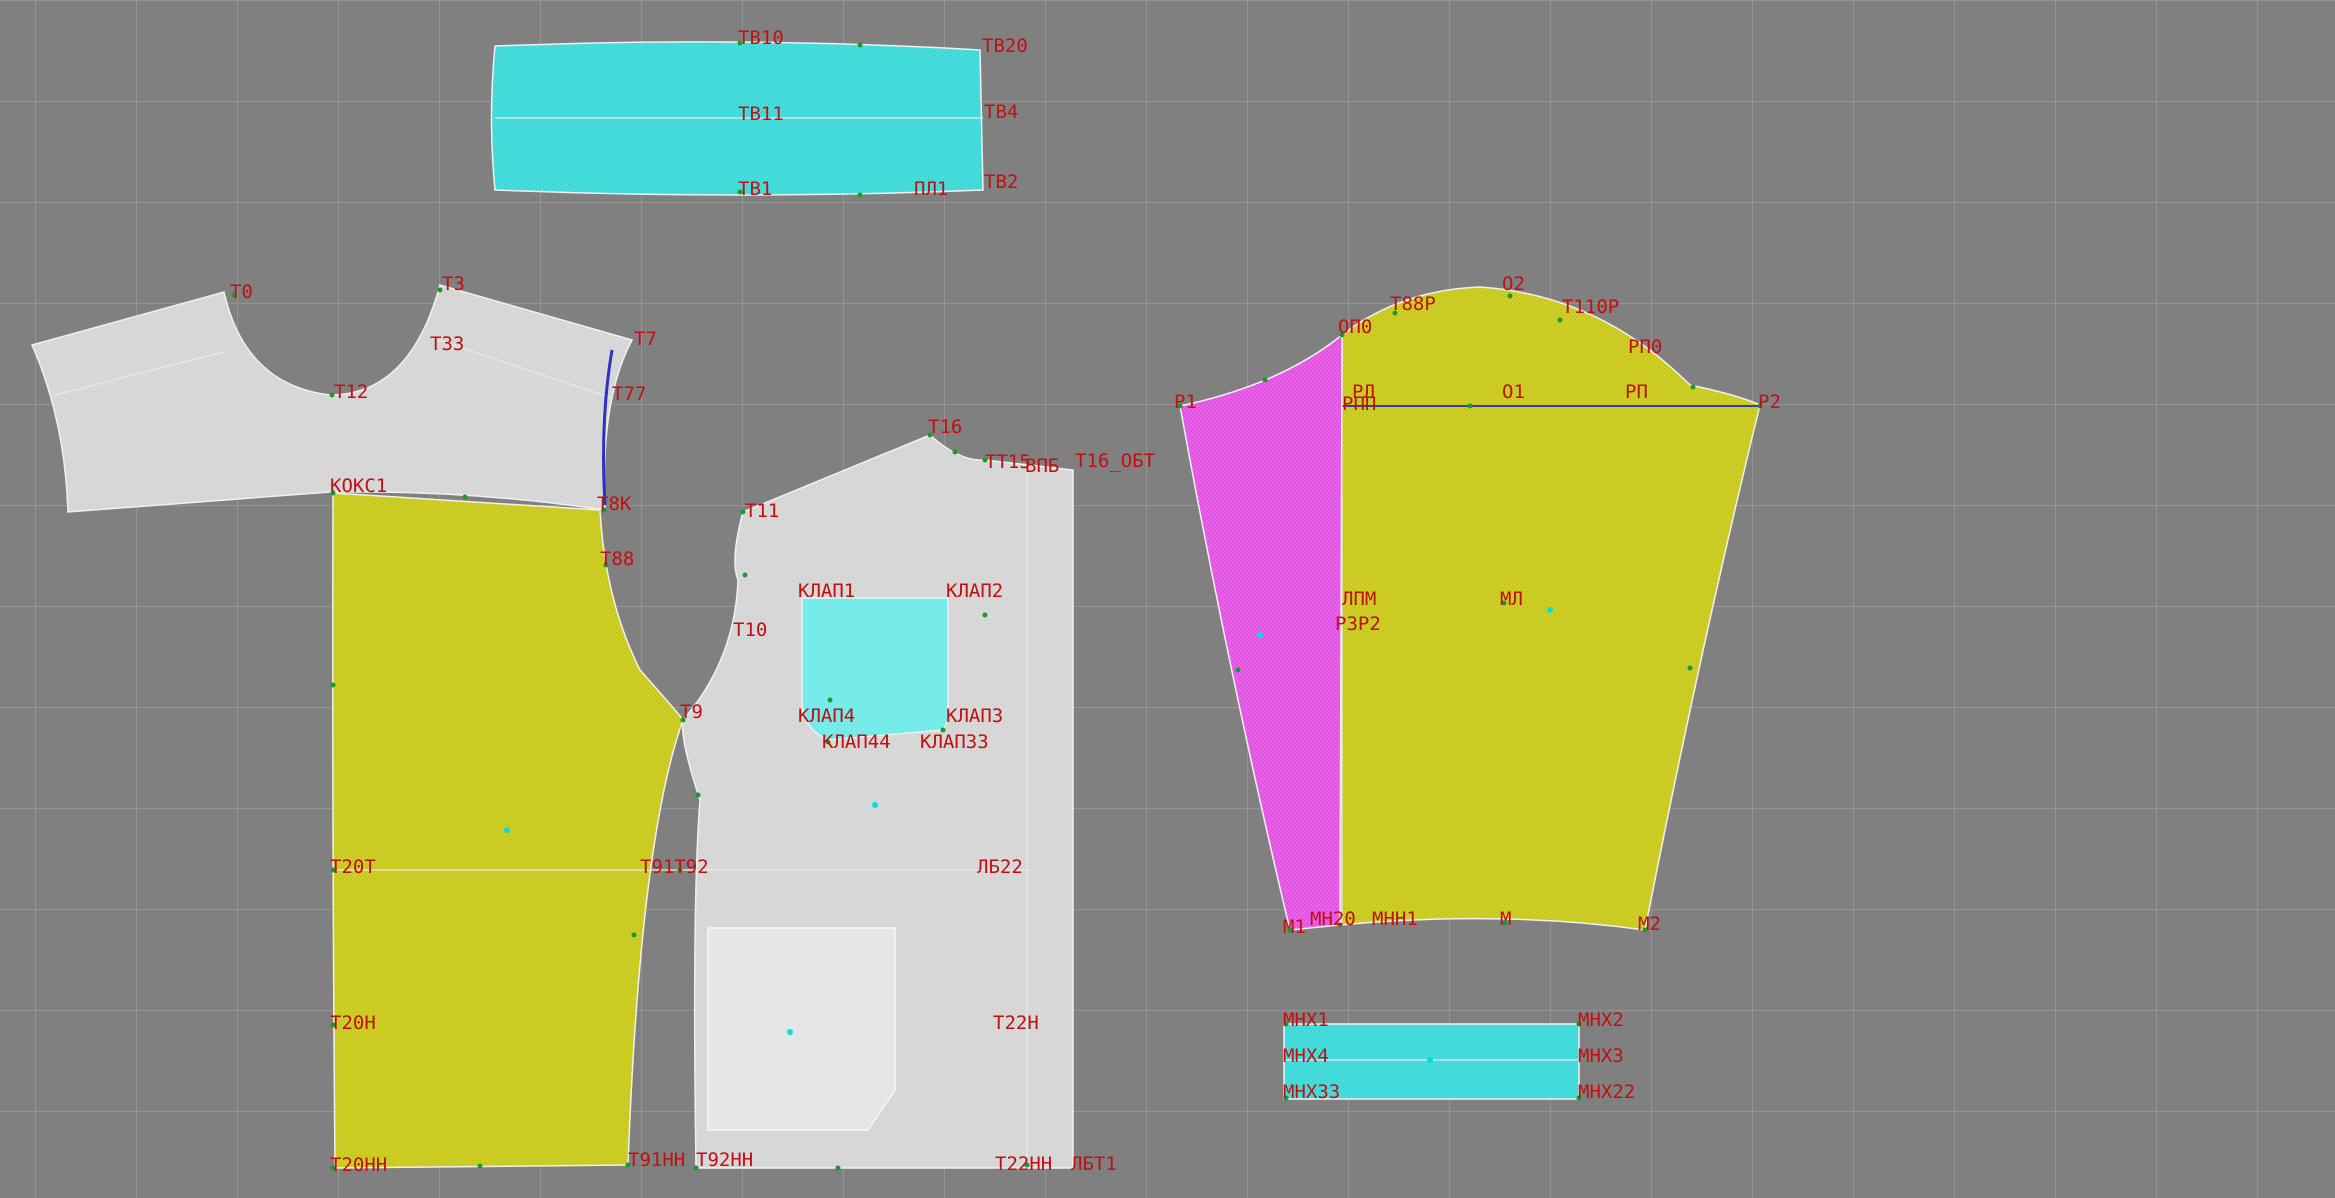 This screenshot has width=2335, height=1198. What do you see at coordinates (1413, 304) in the screenshot?
I see `label-t88r: Т88Р` at bounding box center [1413, 304].